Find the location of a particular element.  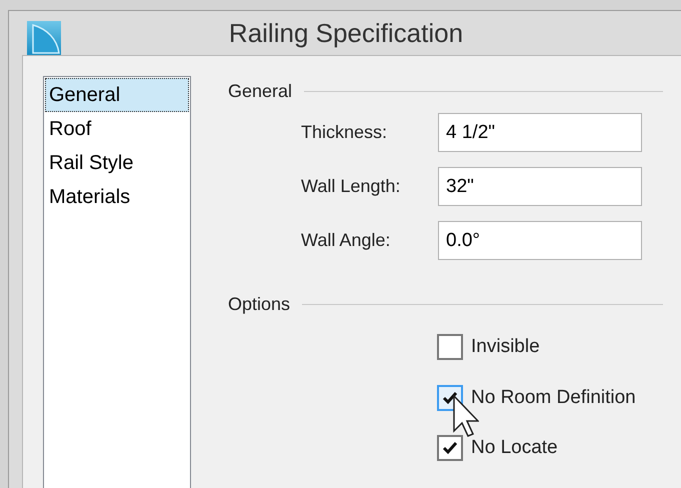

checkbox-label: Invisible is located at coordinates (505, 347).